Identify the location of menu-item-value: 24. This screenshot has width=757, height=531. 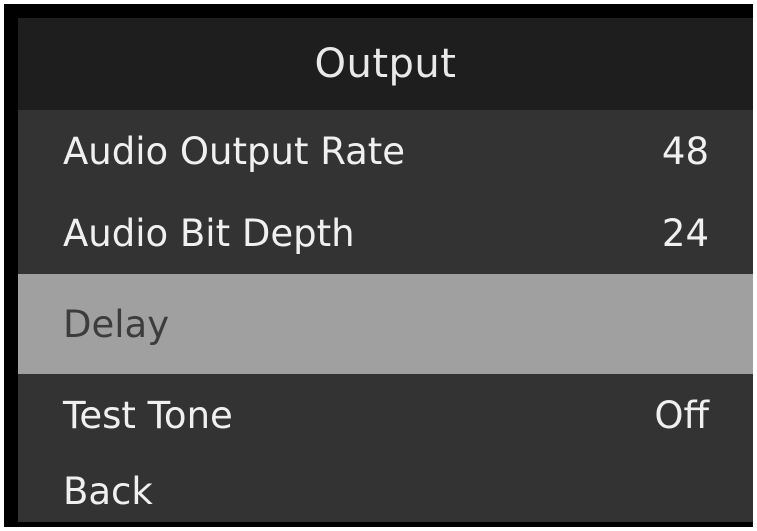
(685, 233).